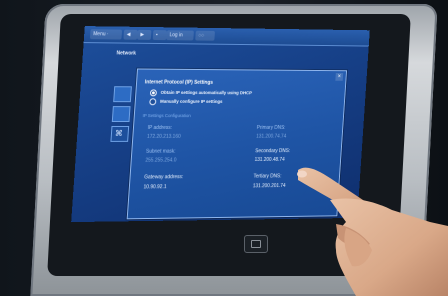 Image resolution: width=448 pixels, height=296 pixels. Describe the element at coordinates (302, 174) in the screenshot. I see `fingernail` at that location.